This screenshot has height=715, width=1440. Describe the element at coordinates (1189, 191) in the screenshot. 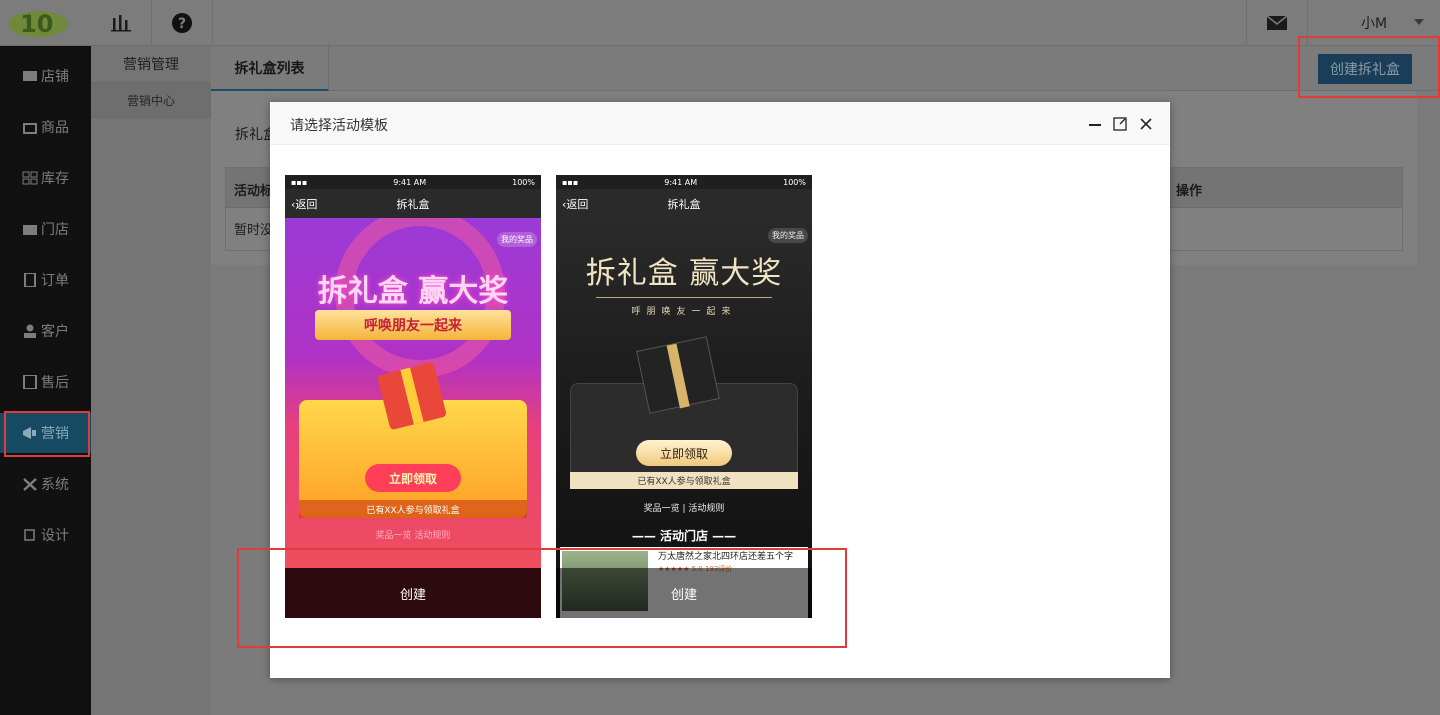

I see `table-header-ops: 操作` at that location.